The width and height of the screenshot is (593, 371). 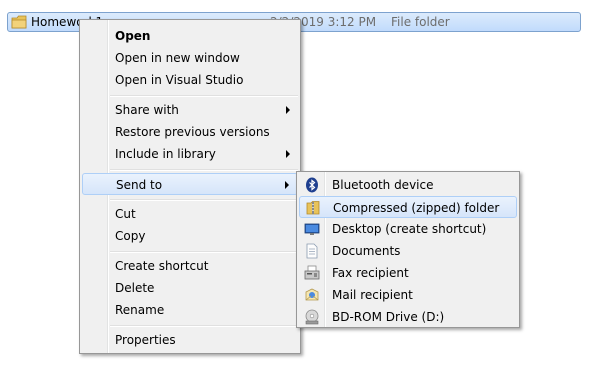 I want to click on menu-item-label: Cut, so click(x=125, y=214).